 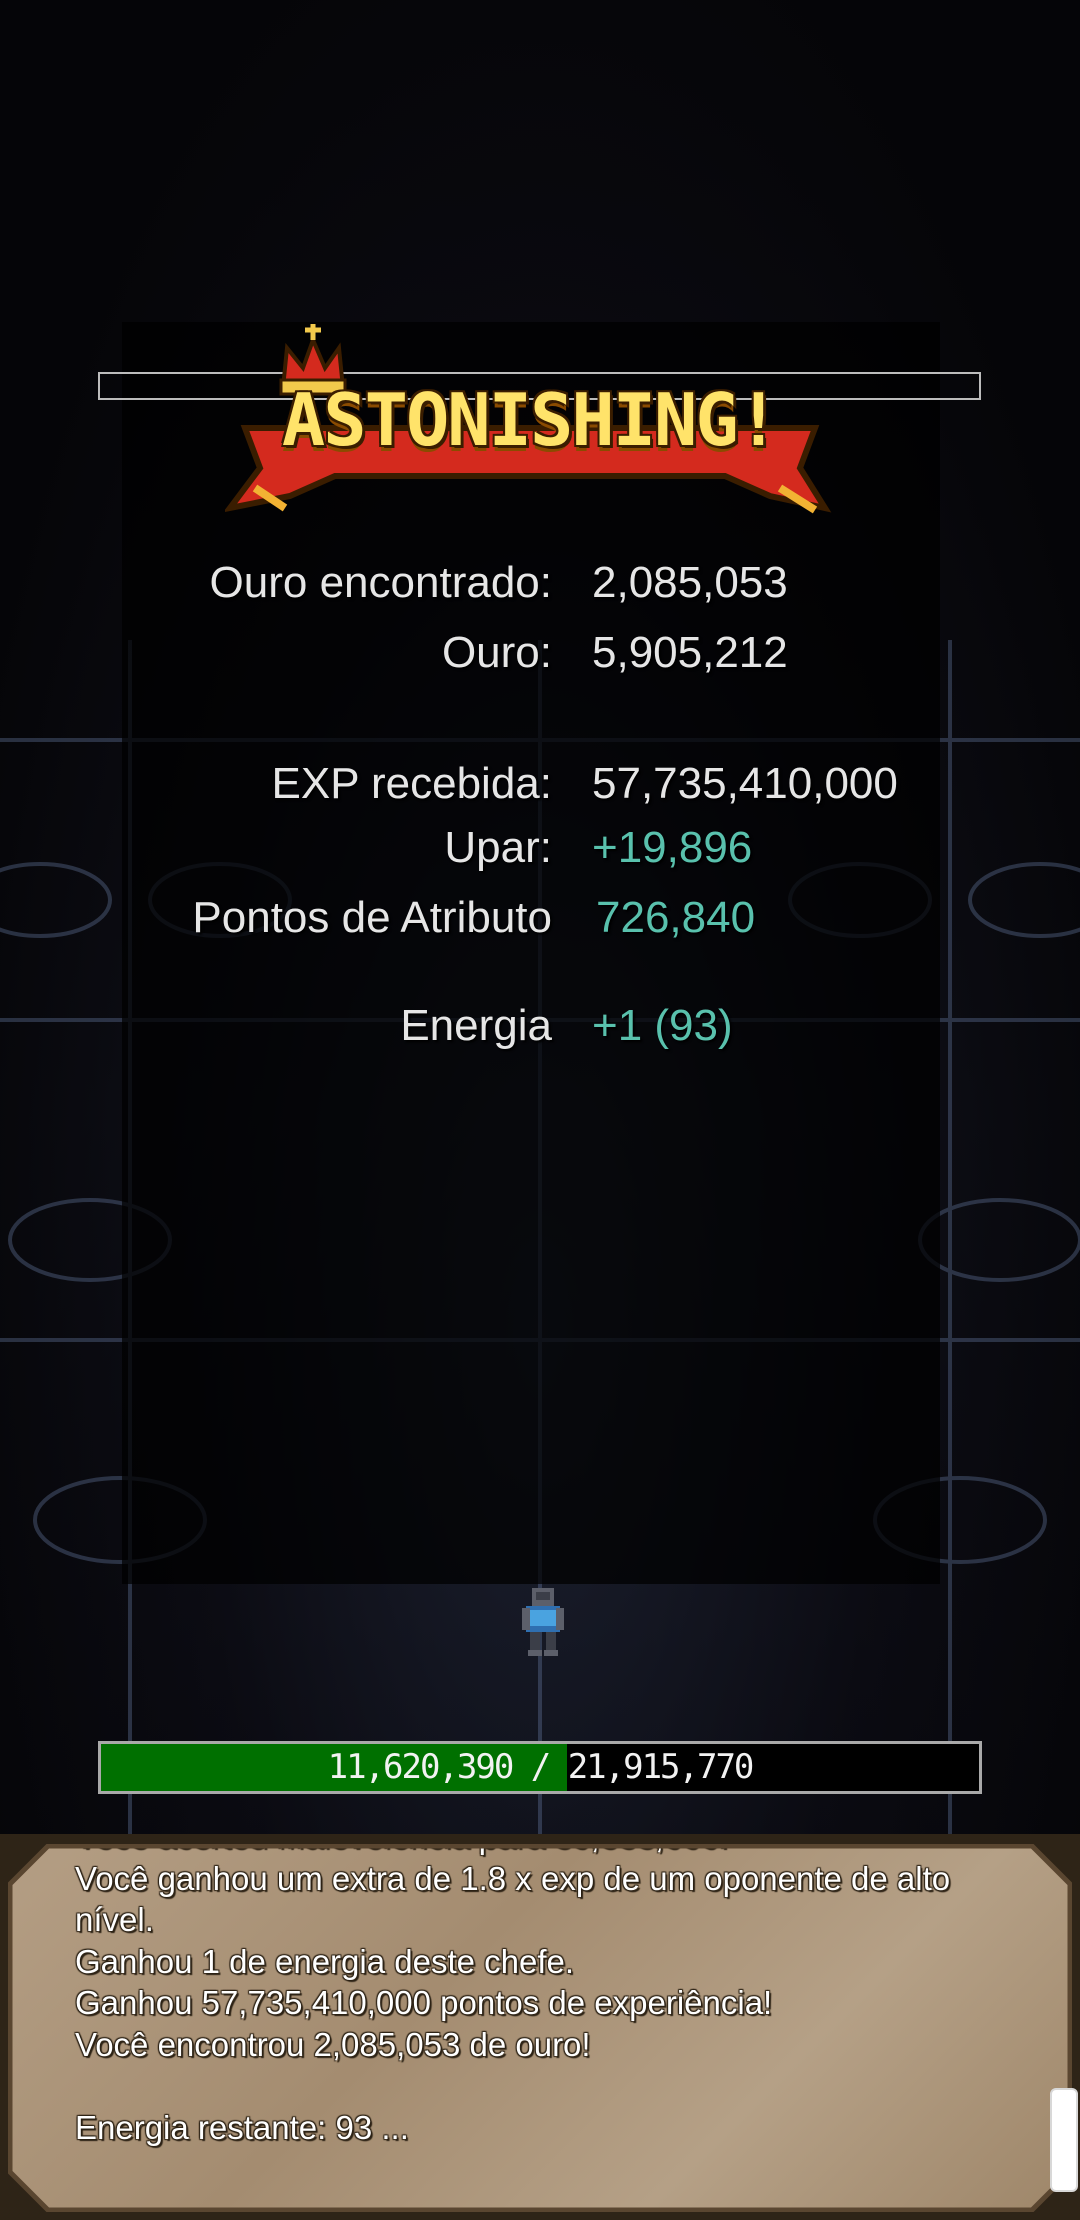 What do you see at coordinates (496, 652) in the screenshot?
I see `gold-label: Ouro:` at bounding box center [496, 652].